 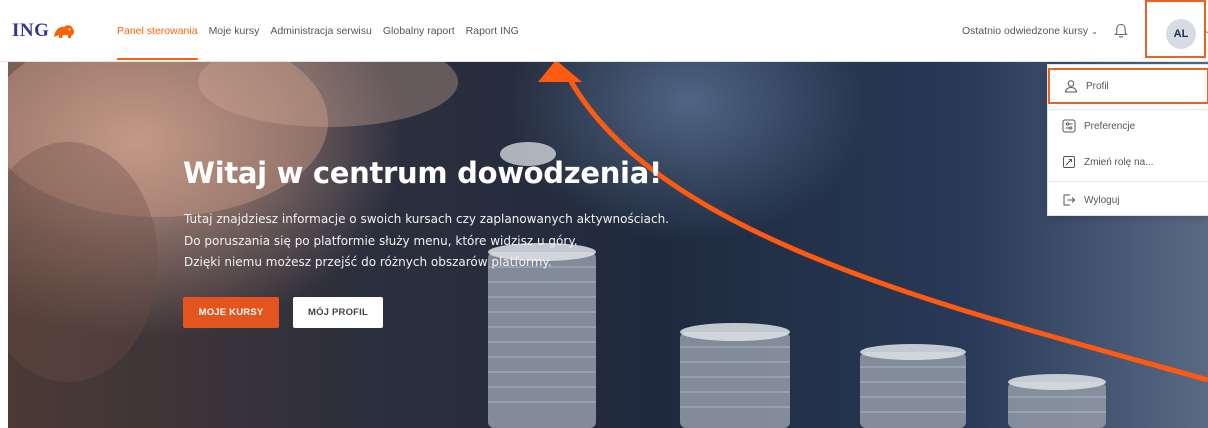 I want to click on menu-item-label: Profil, so click(x=1097, y=86).